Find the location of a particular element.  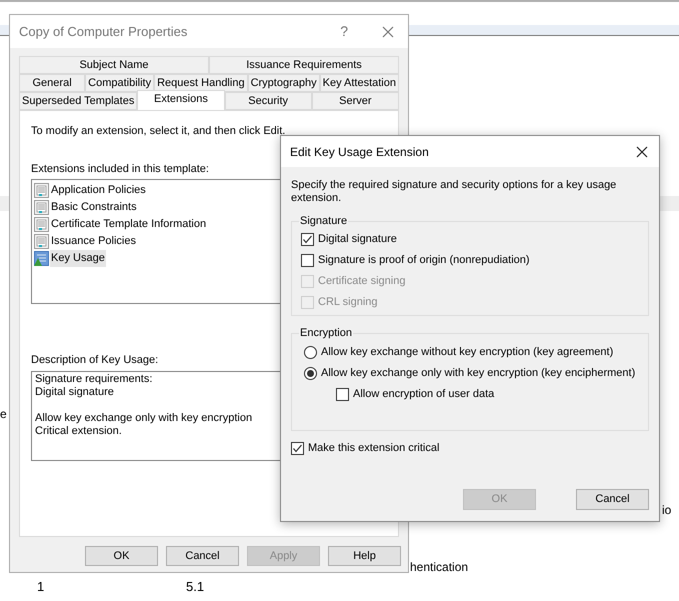

tab: Server is located at coordinates (355, 101).